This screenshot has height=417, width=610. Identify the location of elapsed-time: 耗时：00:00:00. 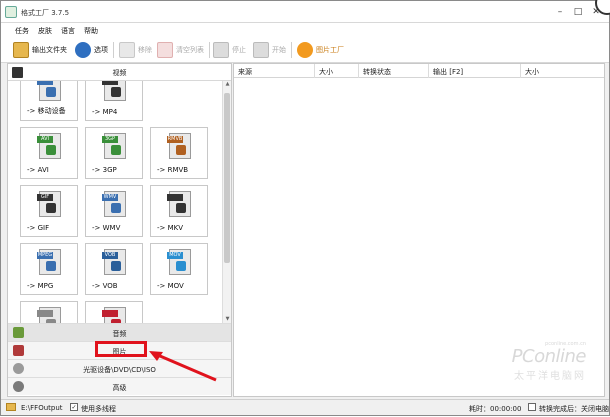
(495, 409).